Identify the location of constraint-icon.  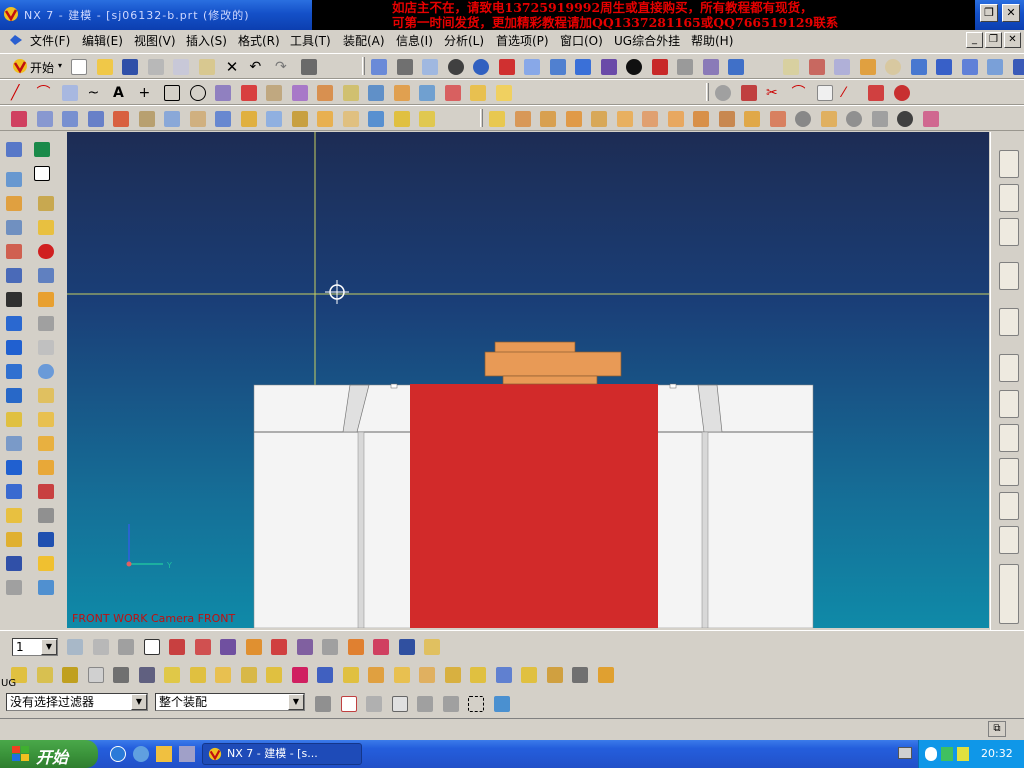
(46, 227).